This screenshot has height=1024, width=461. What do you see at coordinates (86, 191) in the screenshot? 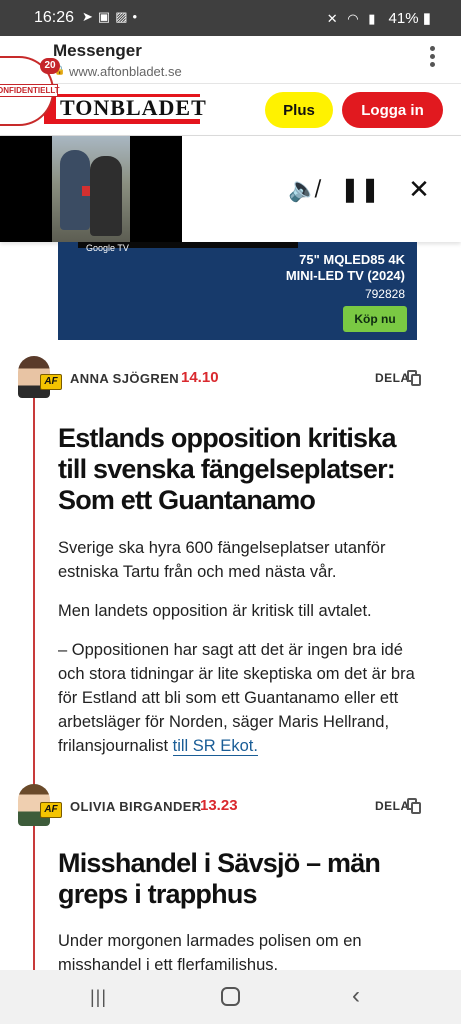
I see `microphone-icon` at bounding box center [86, 191].